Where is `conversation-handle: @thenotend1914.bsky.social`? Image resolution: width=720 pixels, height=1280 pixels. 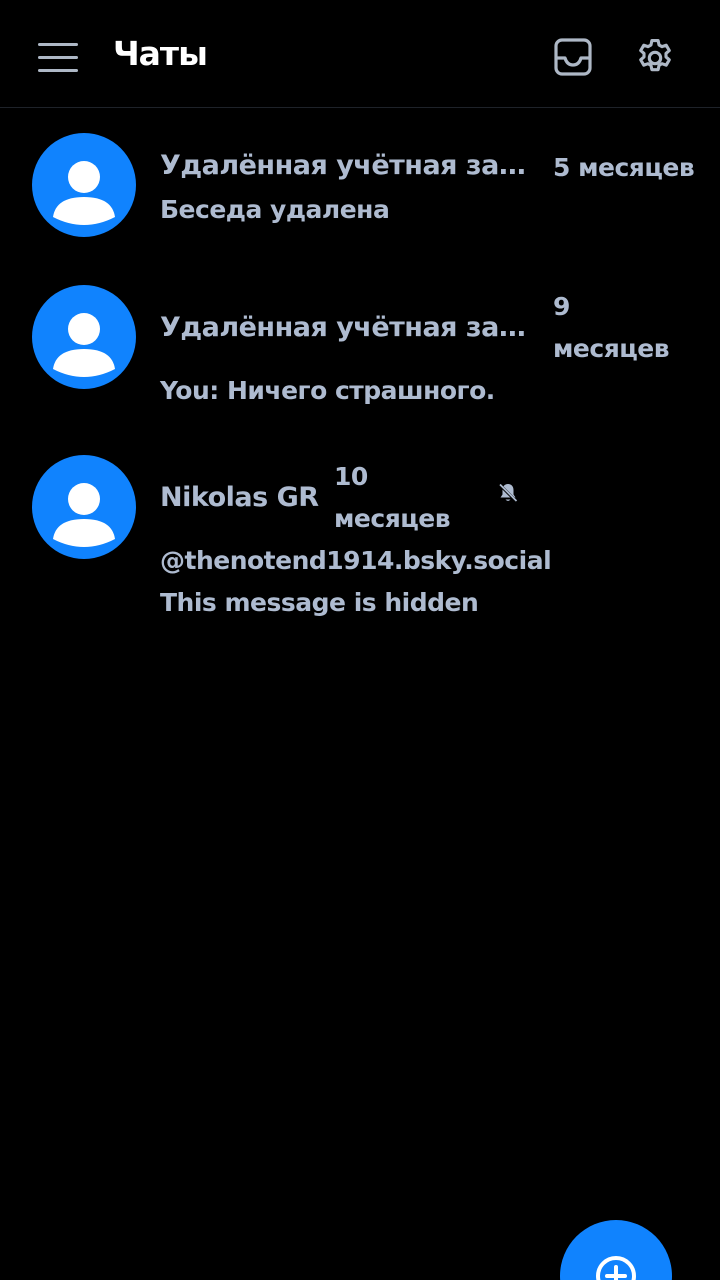 conversation-handle: @thenotend1914.bsky.social is located at coordinates (356, 560).